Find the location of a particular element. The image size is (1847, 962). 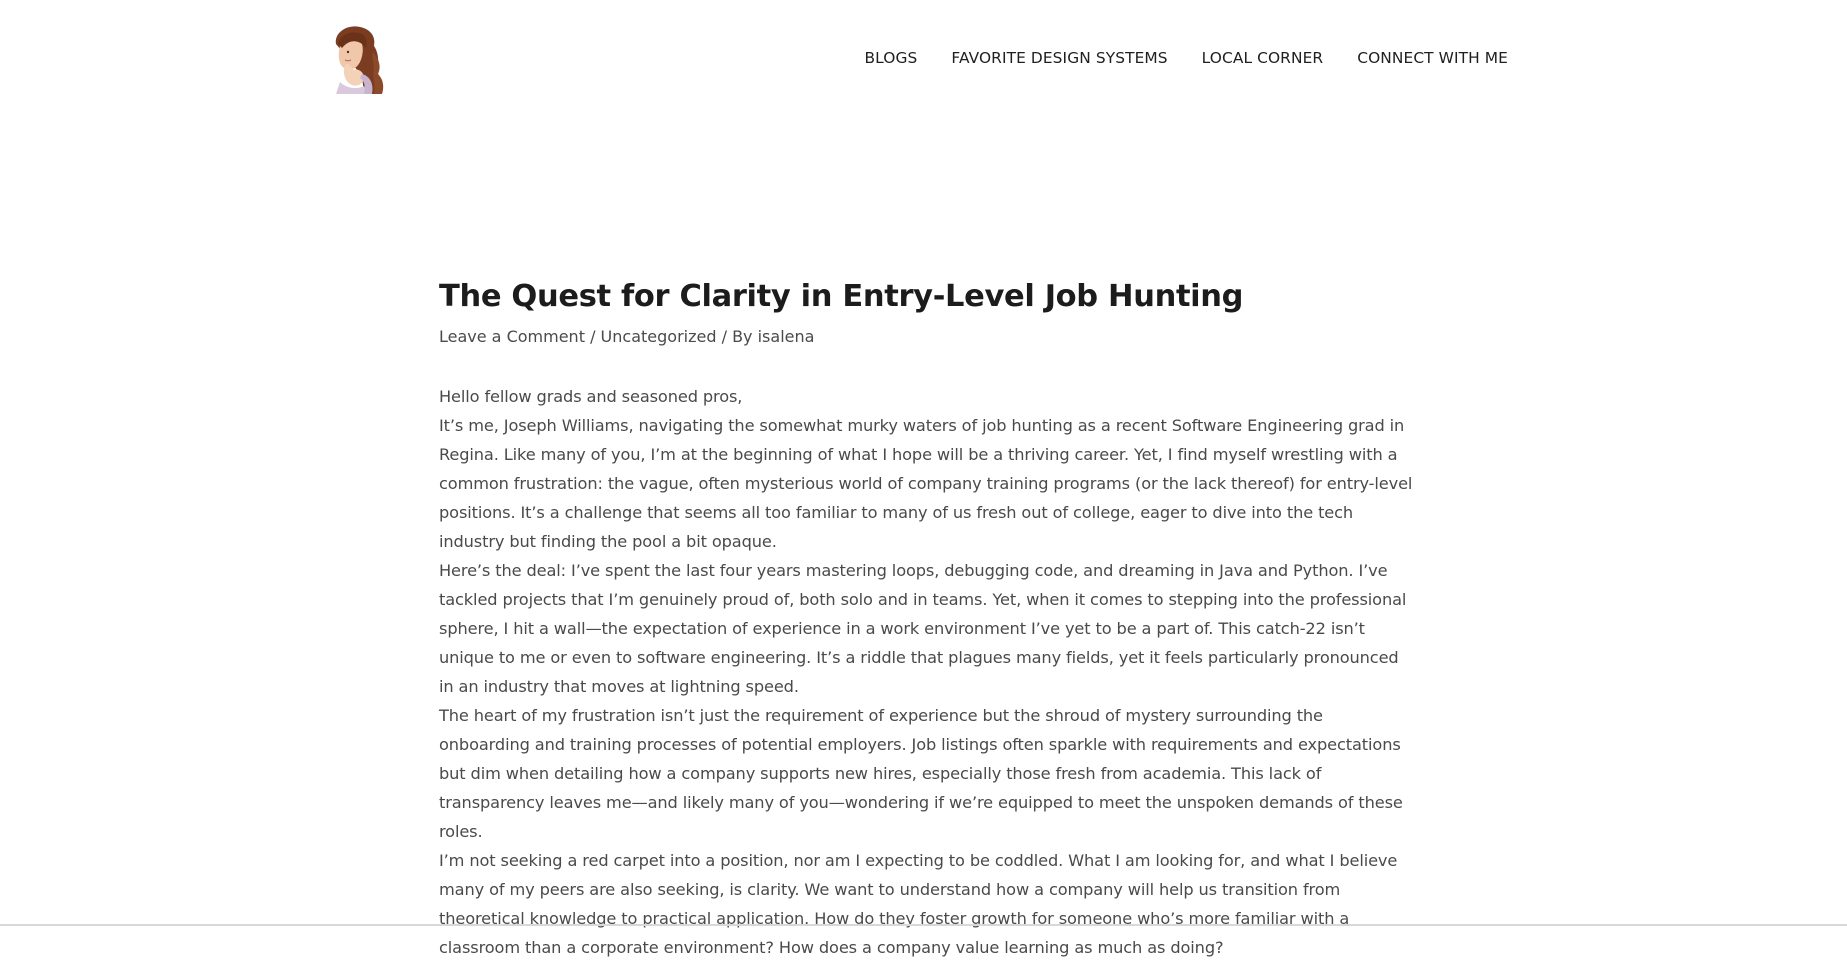

nav-item-local-corner: LOCAL CORNER is located at coordinates (1263, 58).